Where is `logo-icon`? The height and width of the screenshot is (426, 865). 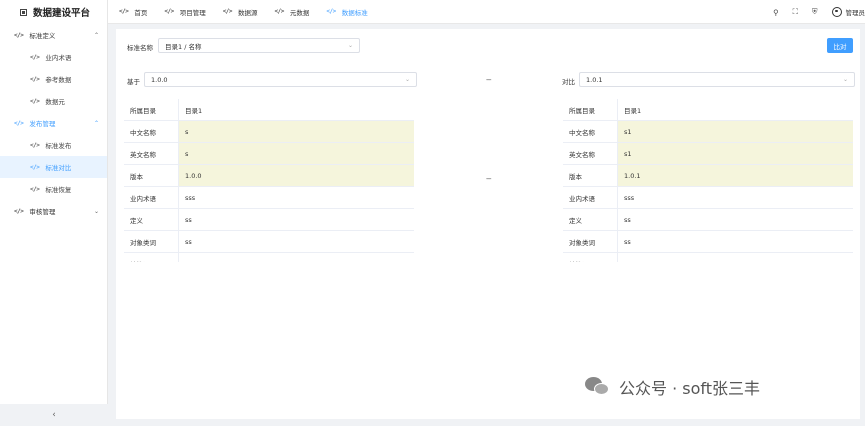 logo-icon is located at coordinates (23, 12).